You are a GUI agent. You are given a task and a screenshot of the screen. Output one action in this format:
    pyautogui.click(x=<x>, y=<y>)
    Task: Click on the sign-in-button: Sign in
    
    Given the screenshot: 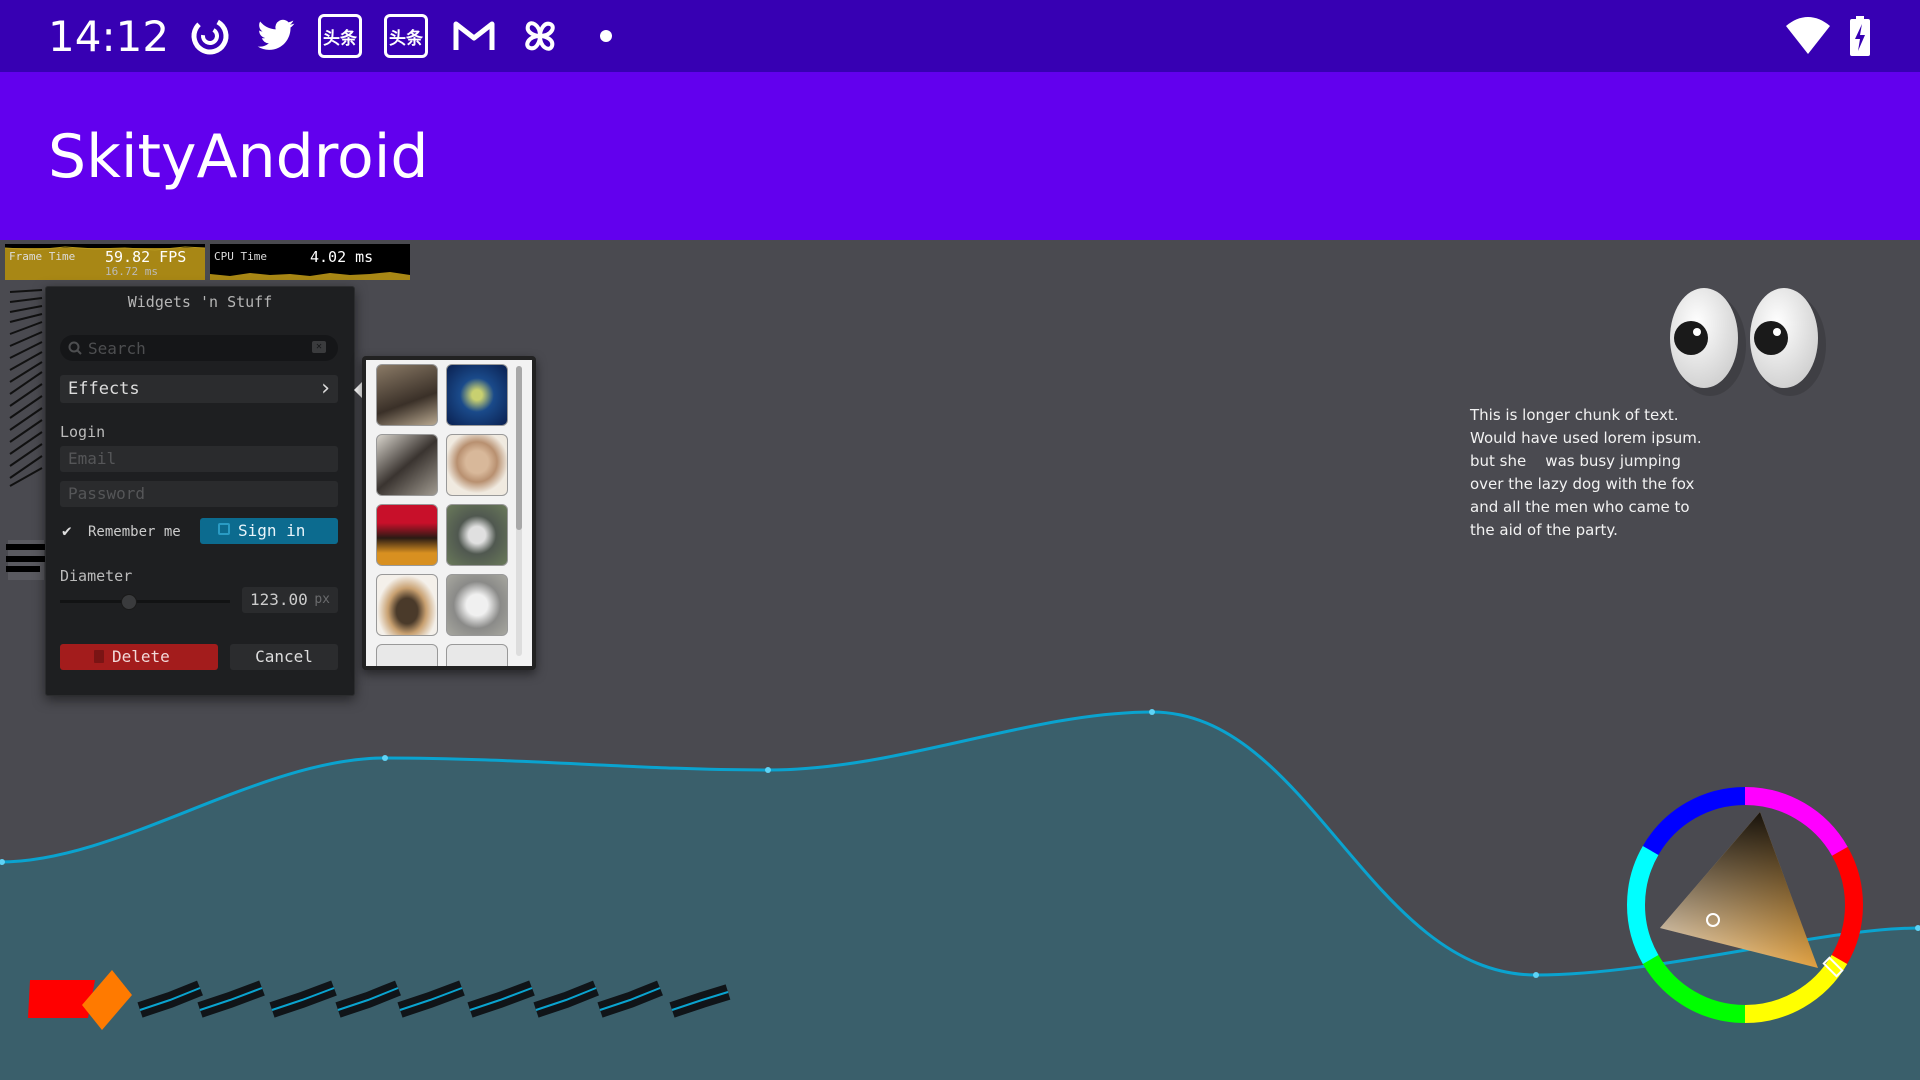 What is the action you would take?
    pyautogui.click(x=269, y=531)
    